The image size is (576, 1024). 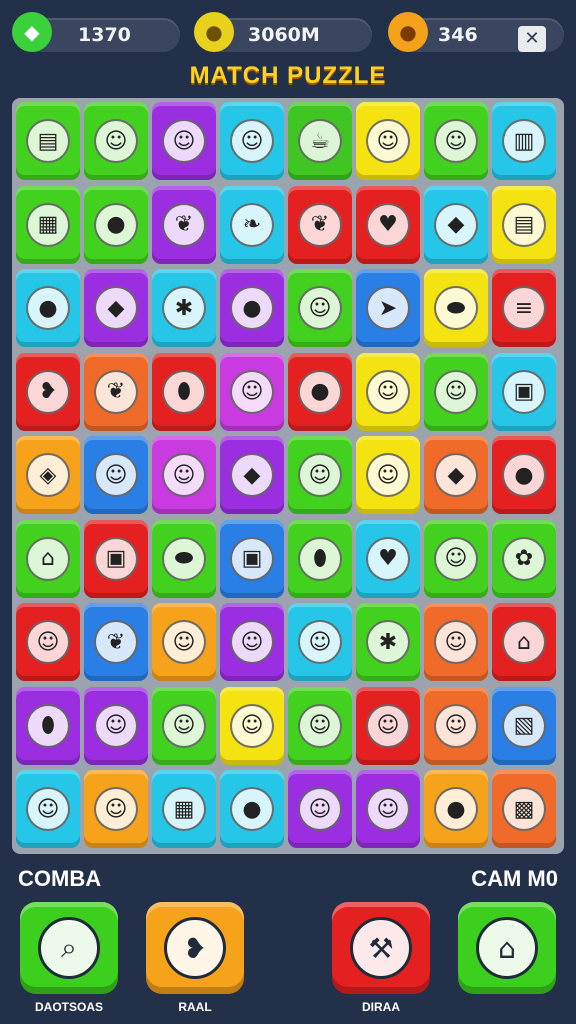 I want to click on note-icon: ▤, so click(x=524, y=224).